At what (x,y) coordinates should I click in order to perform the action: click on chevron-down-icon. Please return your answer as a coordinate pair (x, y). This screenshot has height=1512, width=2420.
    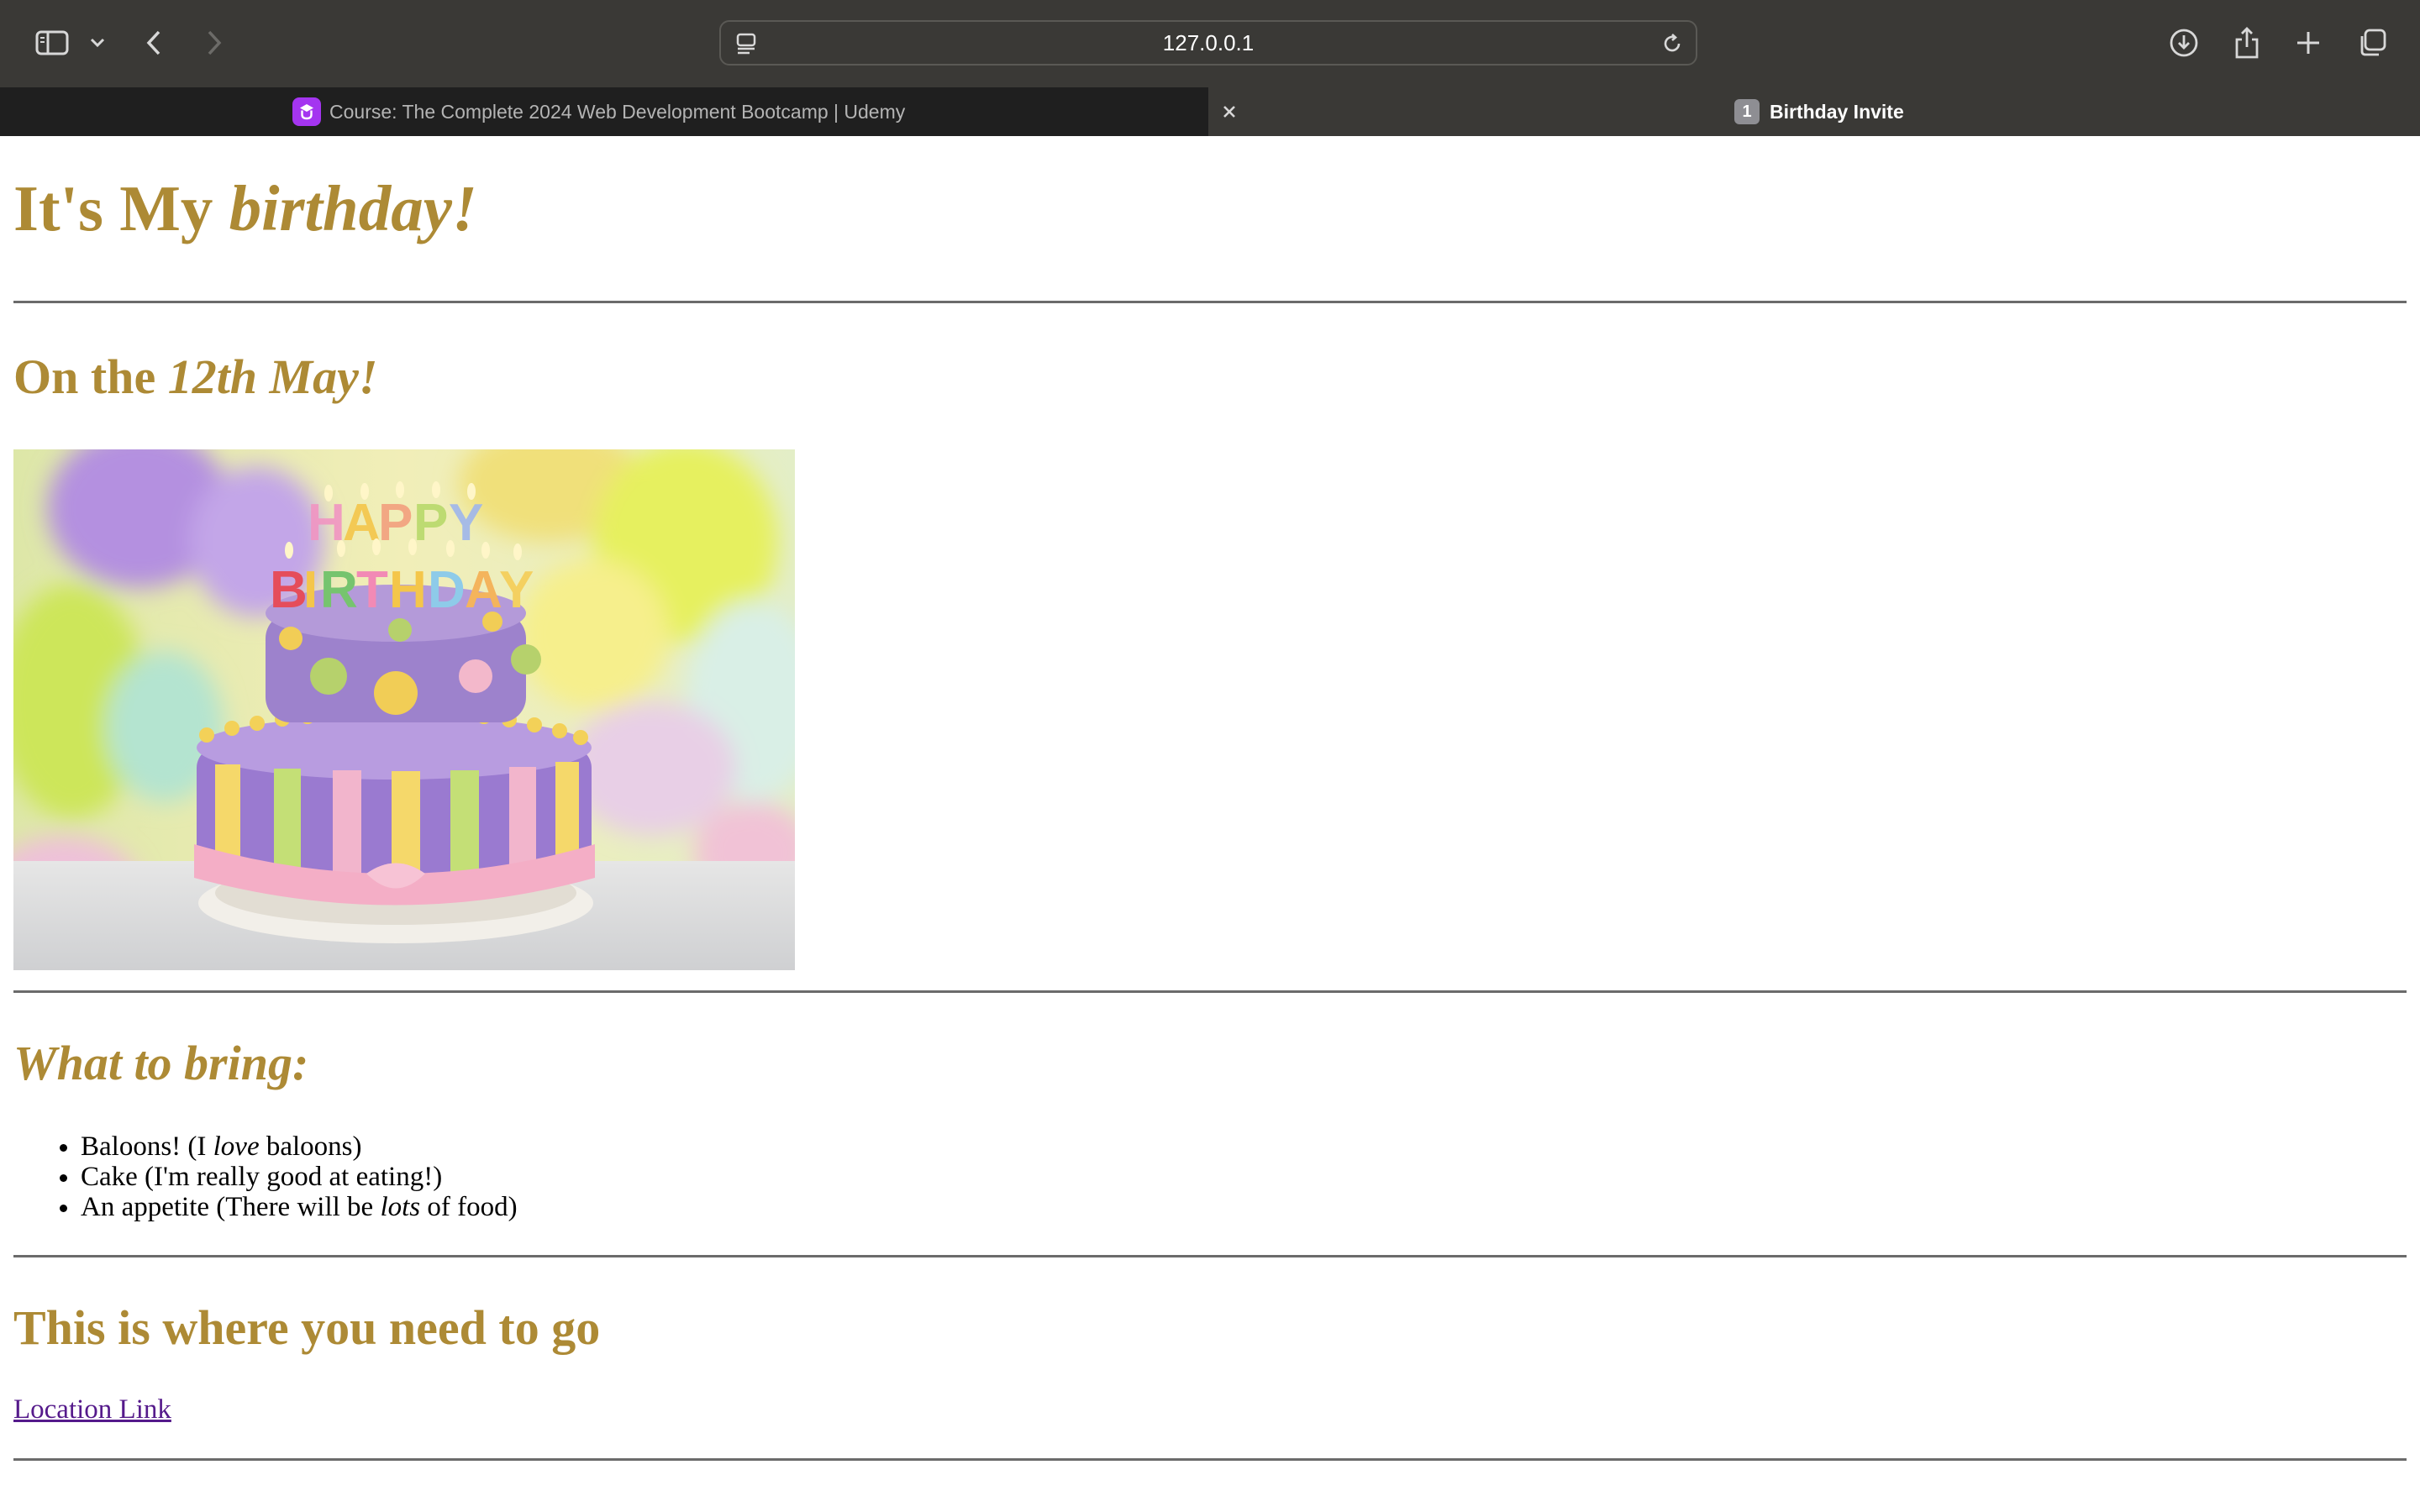
    Looking at the image, I should click on (97, 43).